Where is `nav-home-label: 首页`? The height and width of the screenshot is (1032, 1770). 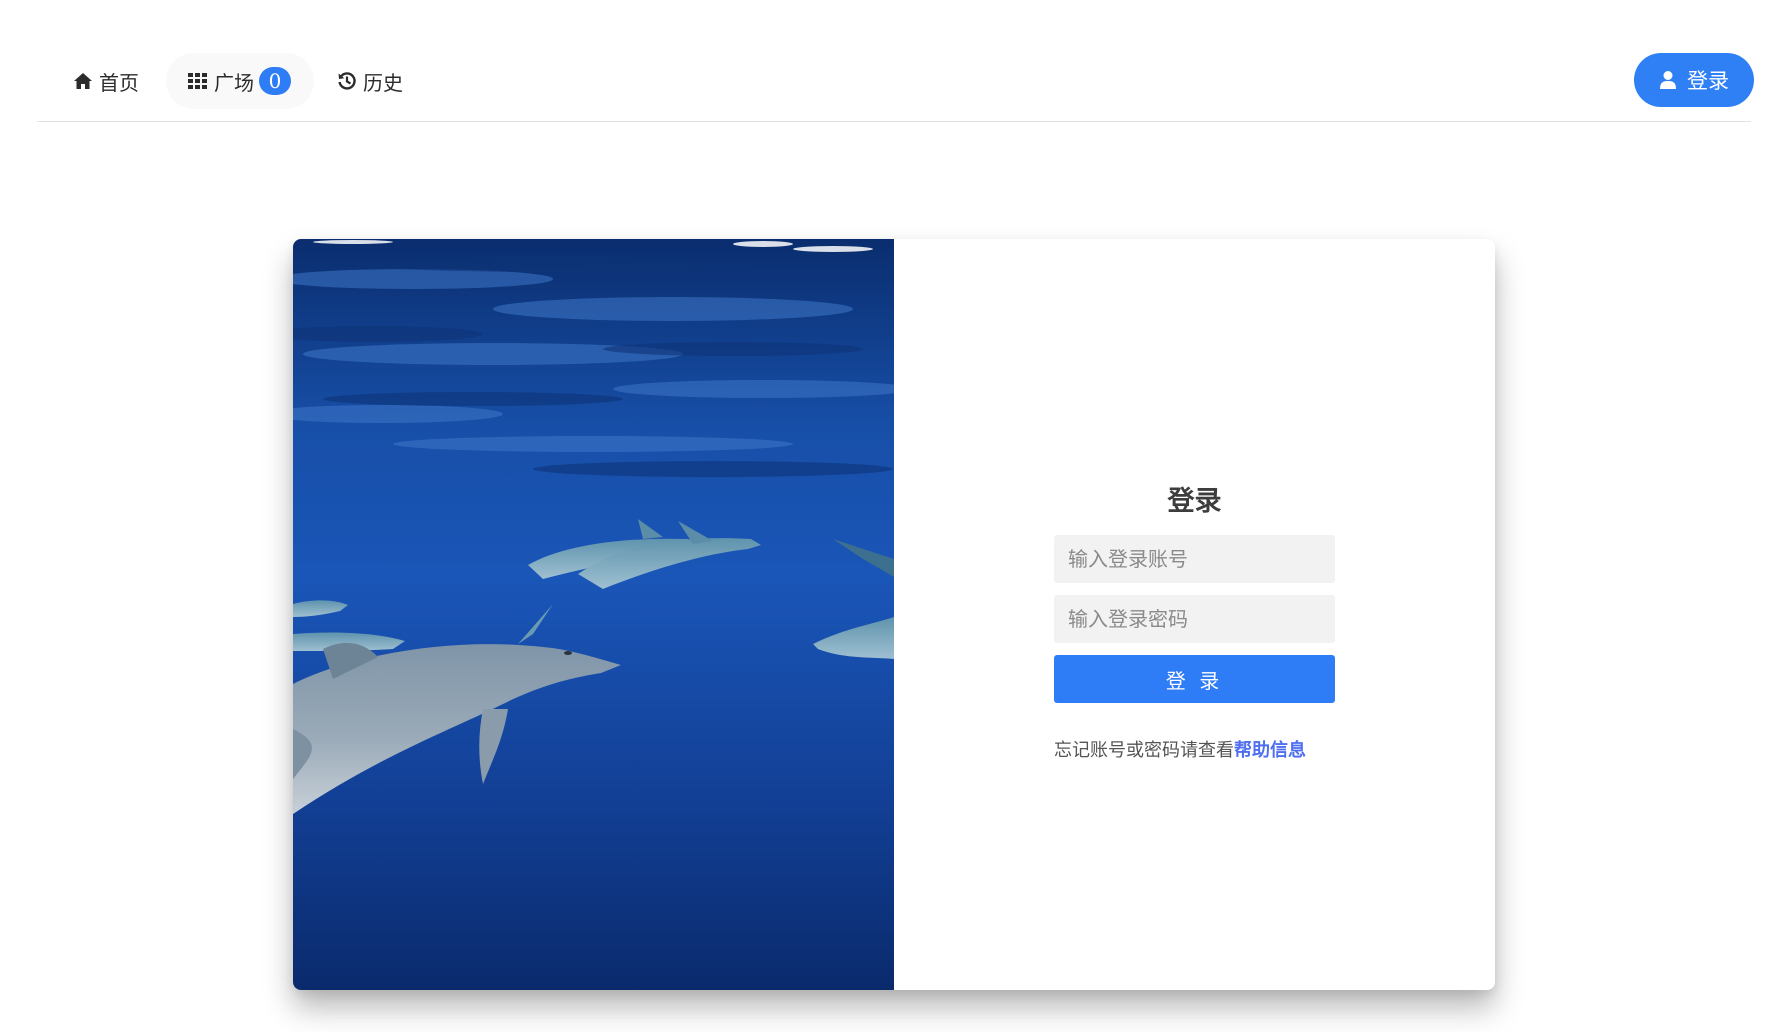 nav-home-label: 首页 is located at coordinates (119, 82).